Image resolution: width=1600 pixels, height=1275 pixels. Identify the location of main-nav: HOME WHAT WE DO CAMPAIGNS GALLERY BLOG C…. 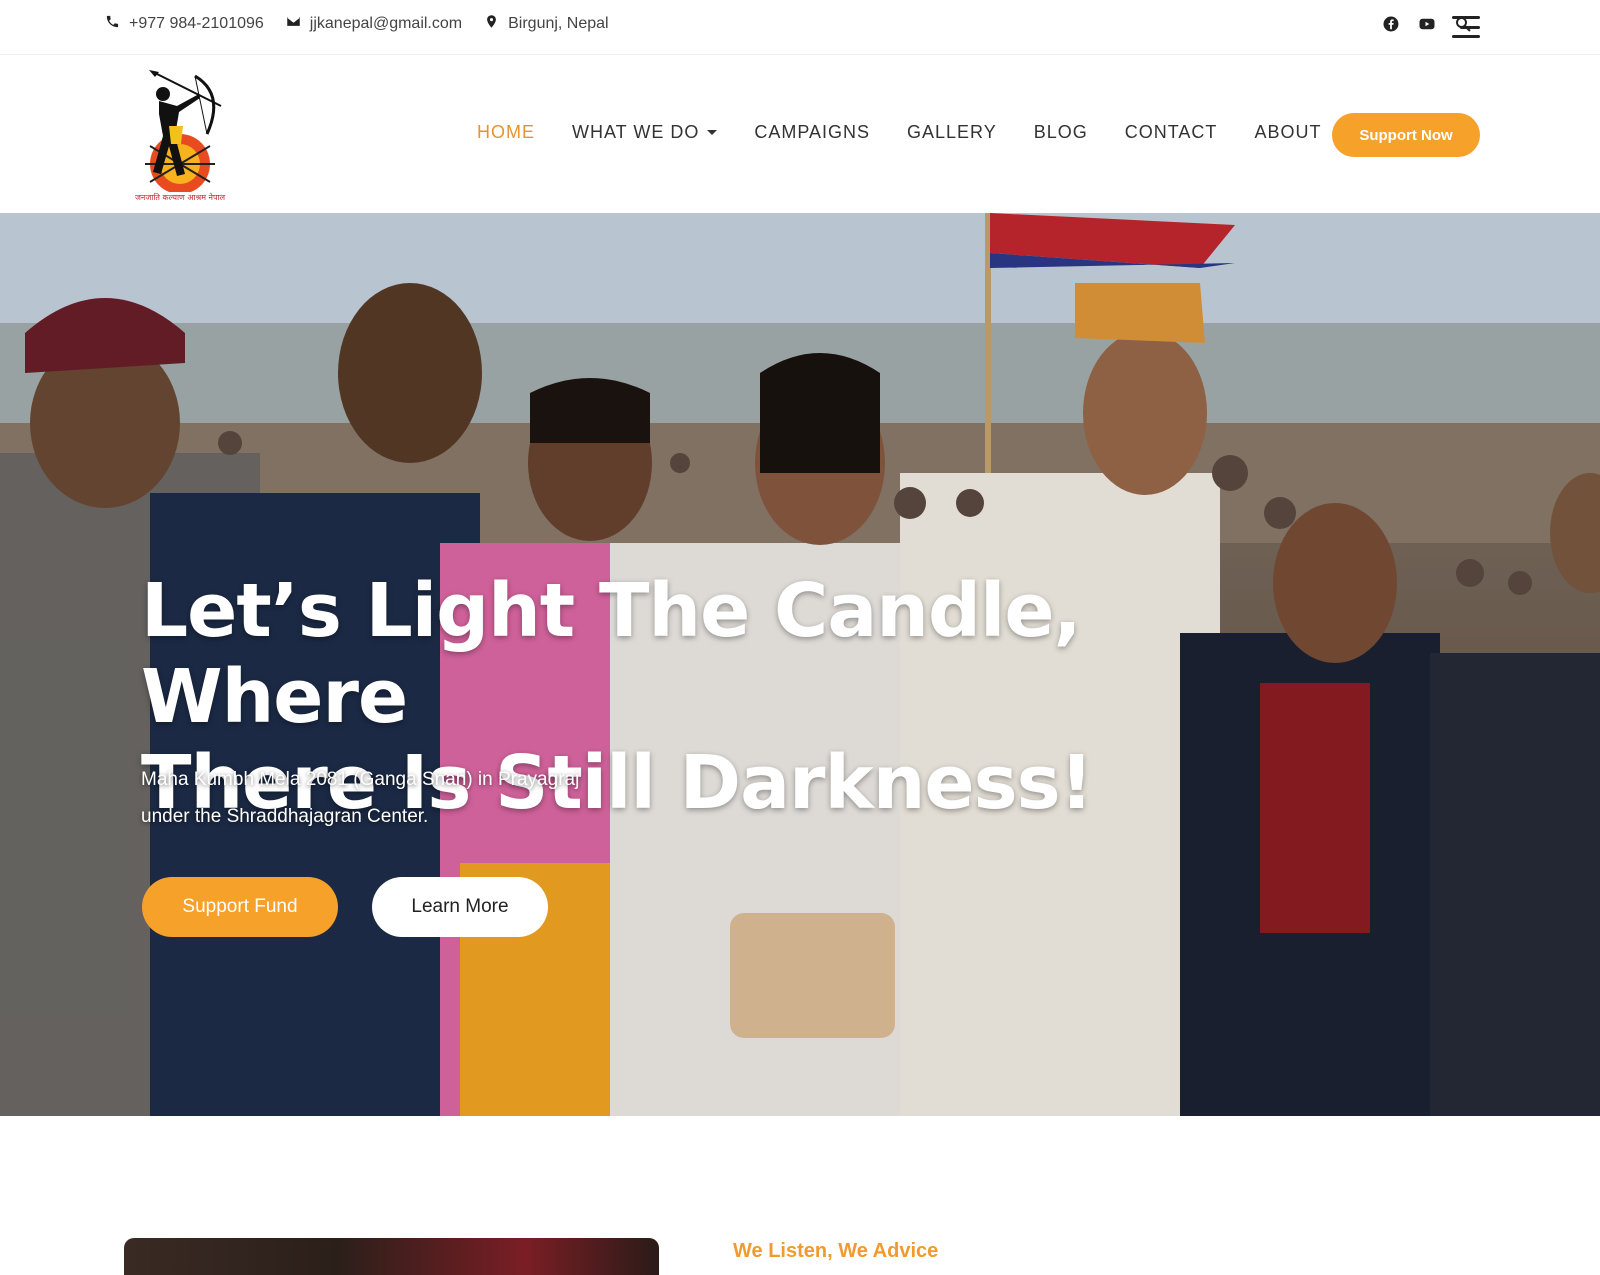
(899, 132).